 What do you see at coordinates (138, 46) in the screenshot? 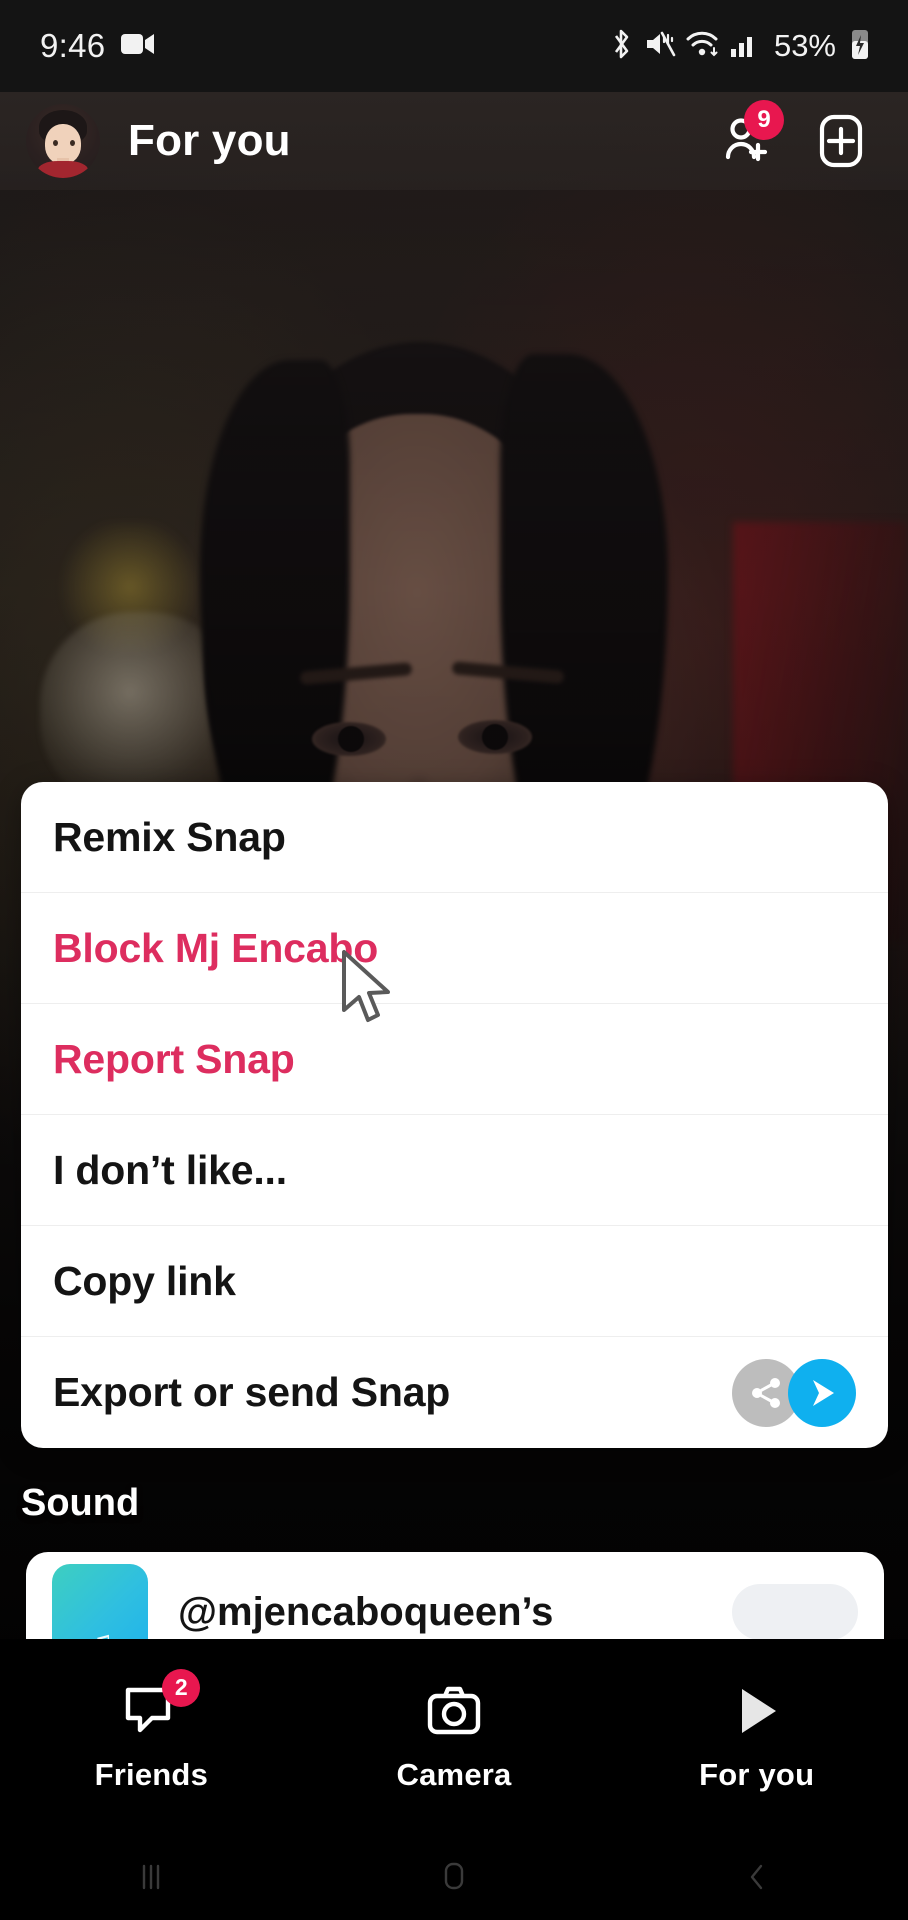
I see `screen-record-icon` at bounding box center [138, 46].